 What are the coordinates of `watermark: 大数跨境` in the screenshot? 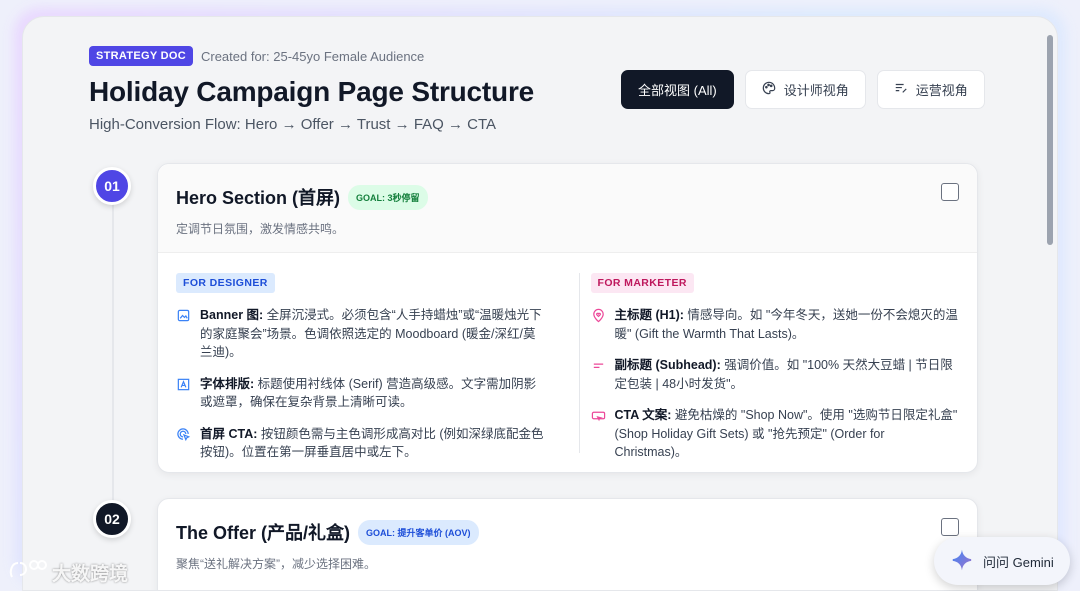 It's located at (68, 572).